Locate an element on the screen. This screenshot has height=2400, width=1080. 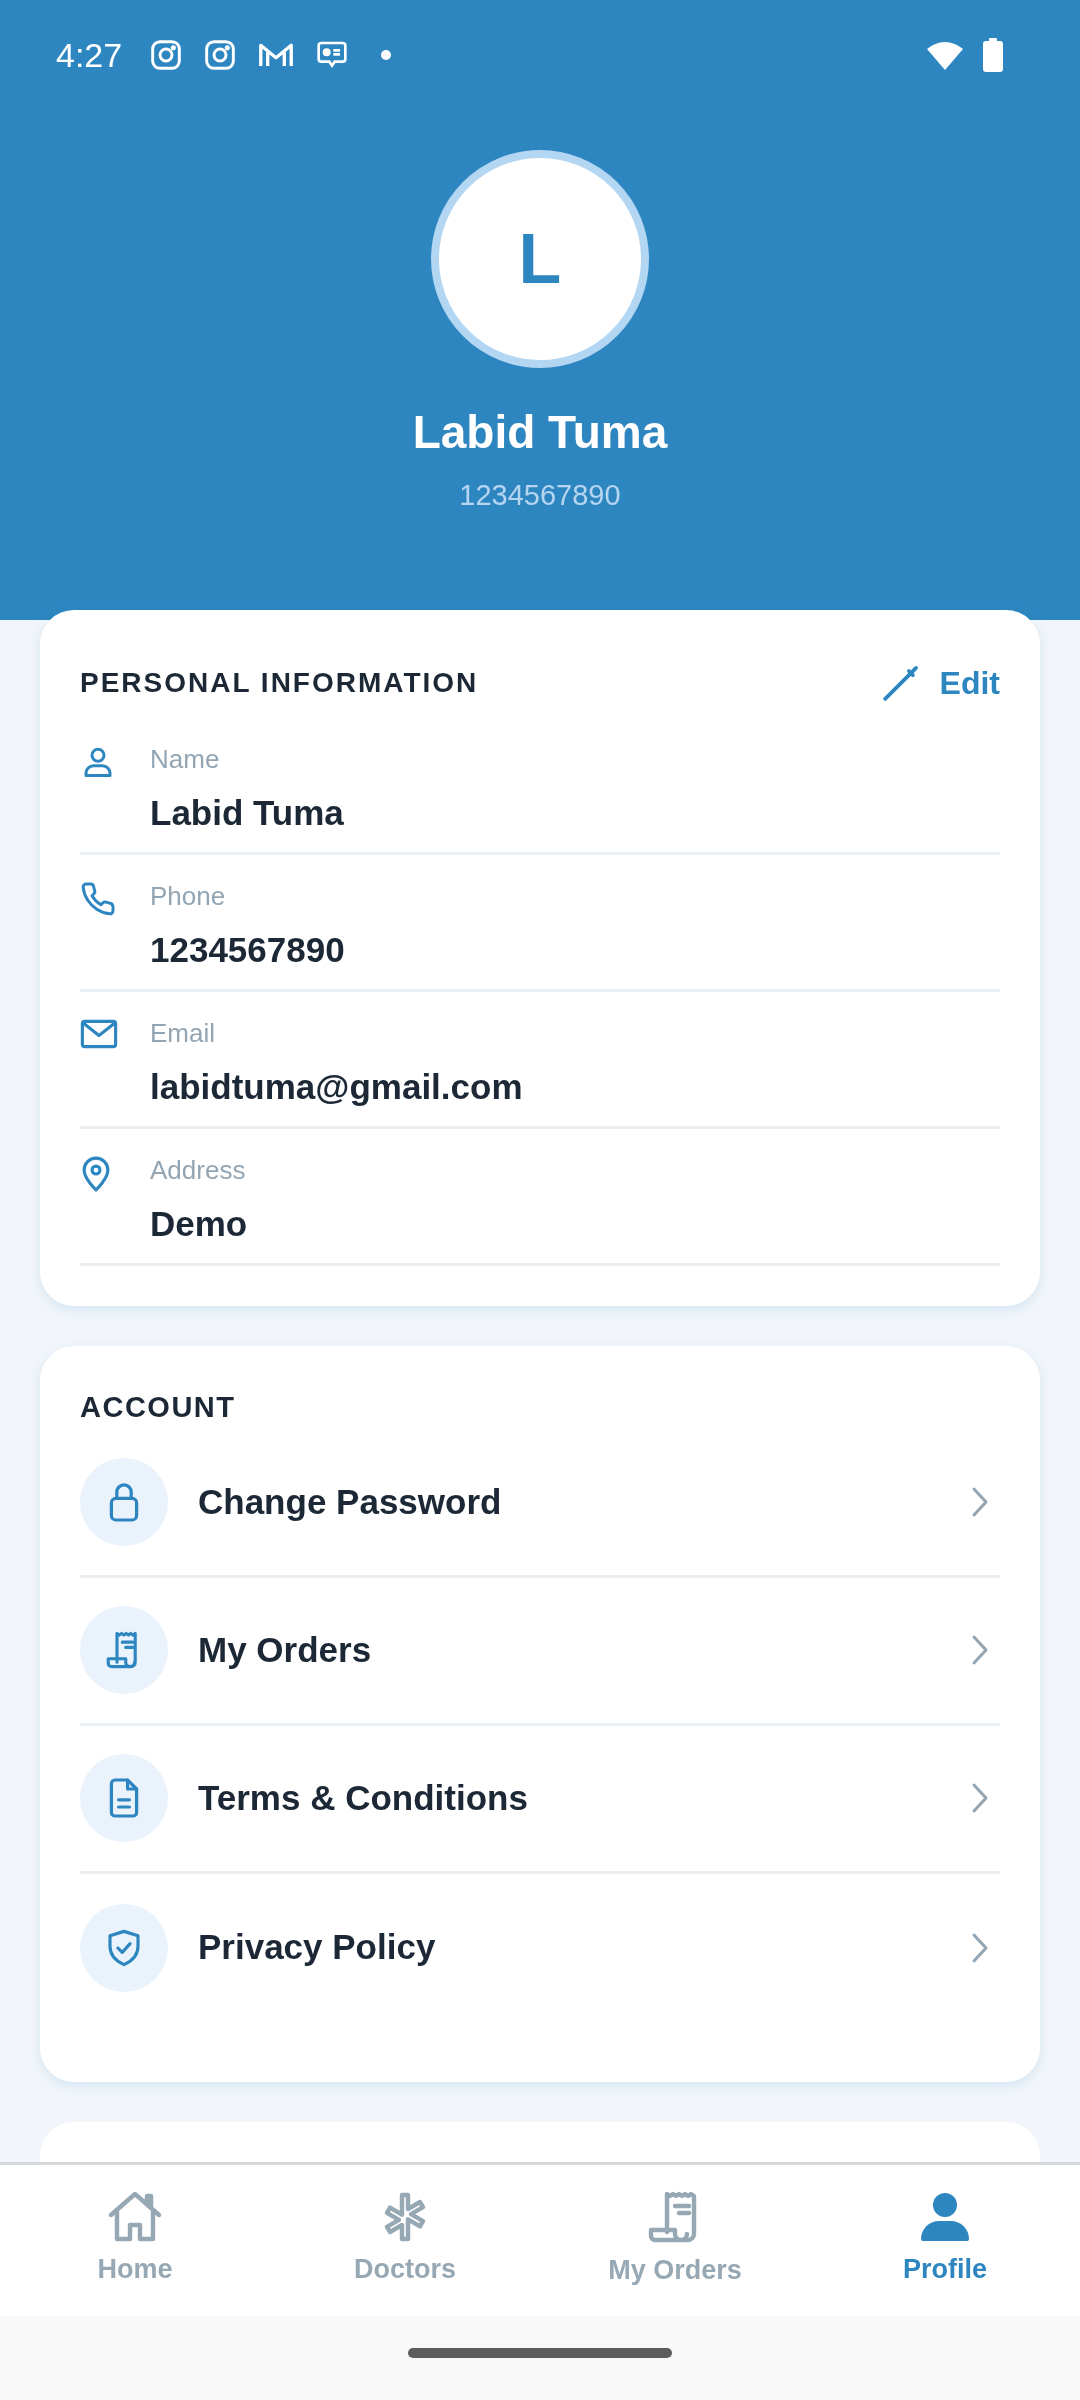
field-label: Name is located at coordinates (185, 759).